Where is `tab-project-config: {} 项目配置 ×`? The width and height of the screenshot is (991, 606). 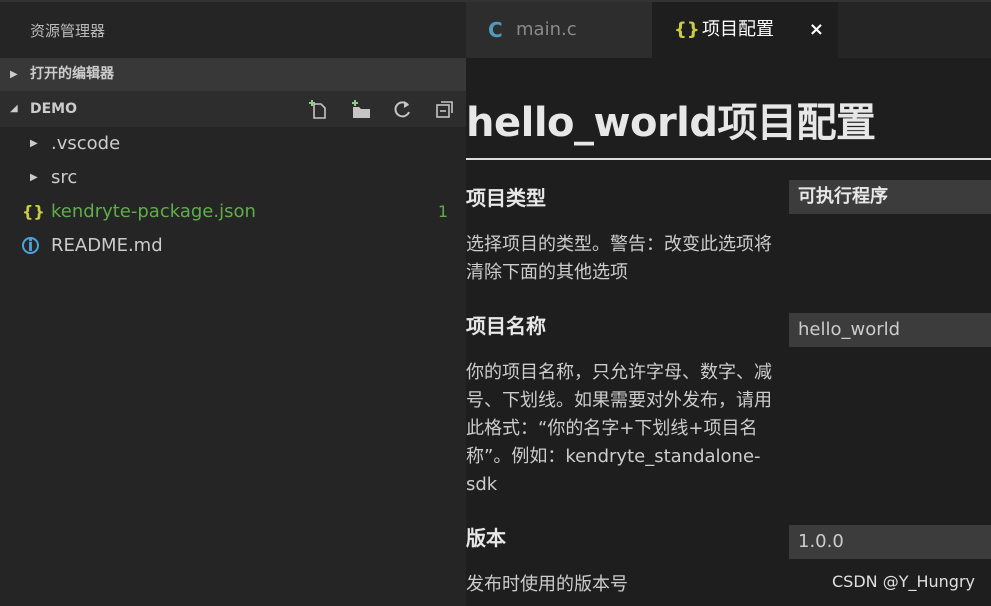 tab-project-config: {} 项目配置 × is located at coordinates (745, 30).